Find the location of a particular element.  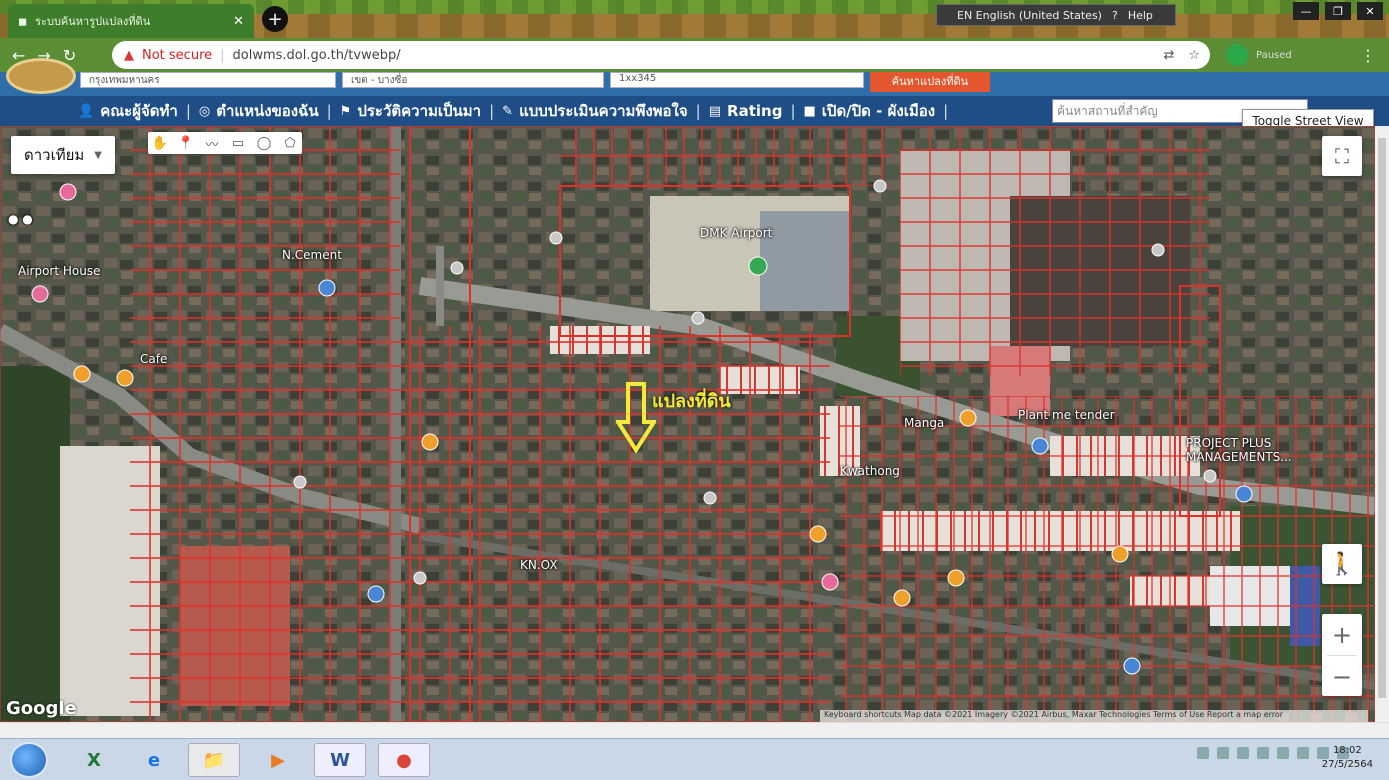

map-label-cement: N.Cement is located at coordinates (312, 255).